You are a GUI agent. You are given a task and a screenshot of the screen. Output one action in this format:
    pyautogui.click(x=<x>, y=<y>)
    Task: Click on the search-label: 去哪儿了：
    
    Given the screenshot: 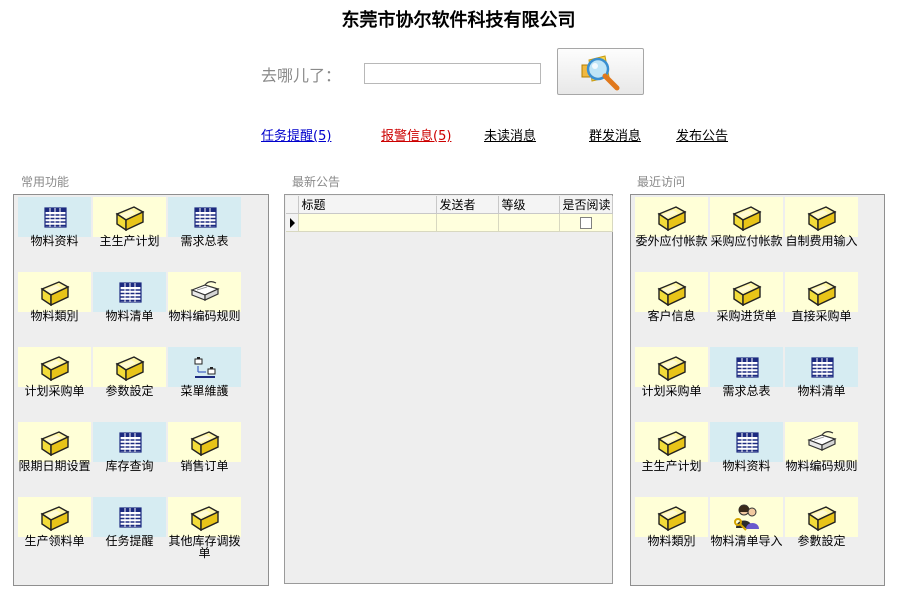 What is the action you would take?
    pyautogui.click(x=301, y=75)
    